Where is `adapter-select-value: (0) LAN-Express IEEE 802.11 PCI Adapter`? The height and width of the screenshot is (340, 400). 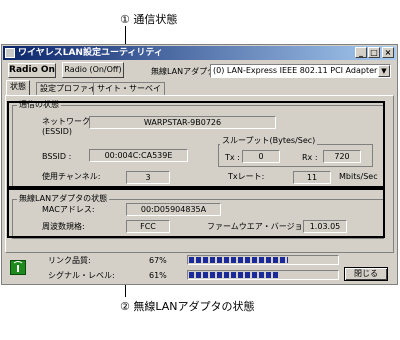
adapter-select-value: (0) LAN-Express IEEE 802.11 PCI Adapter is located at coordinates (295, 70).